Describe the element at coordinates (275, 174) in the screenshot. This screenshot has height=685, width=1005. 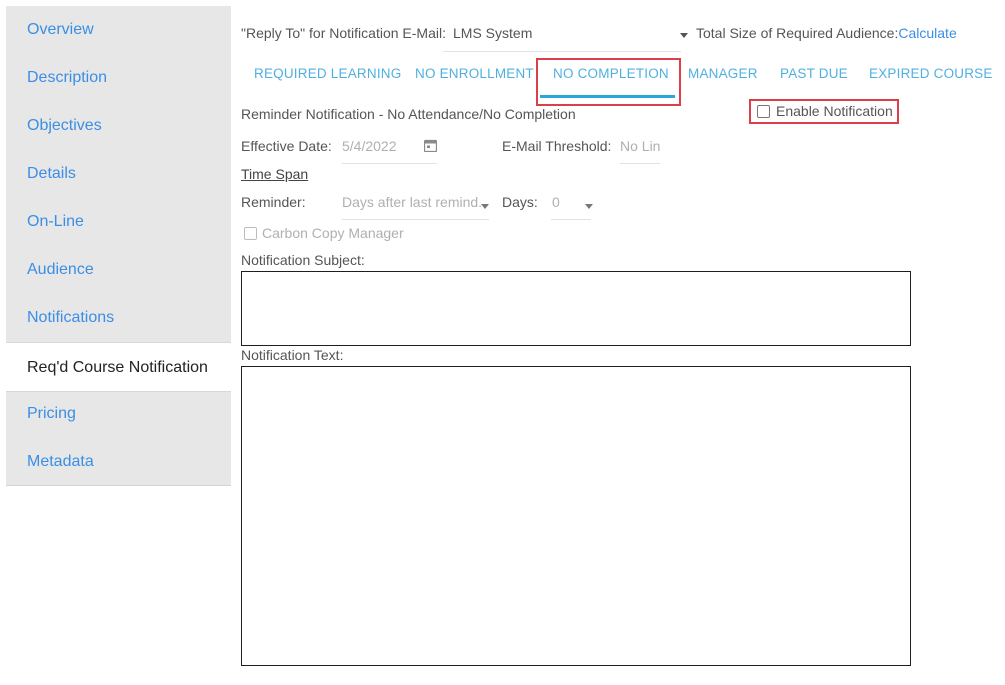
I see `time-span-label: Time Span` at that location.